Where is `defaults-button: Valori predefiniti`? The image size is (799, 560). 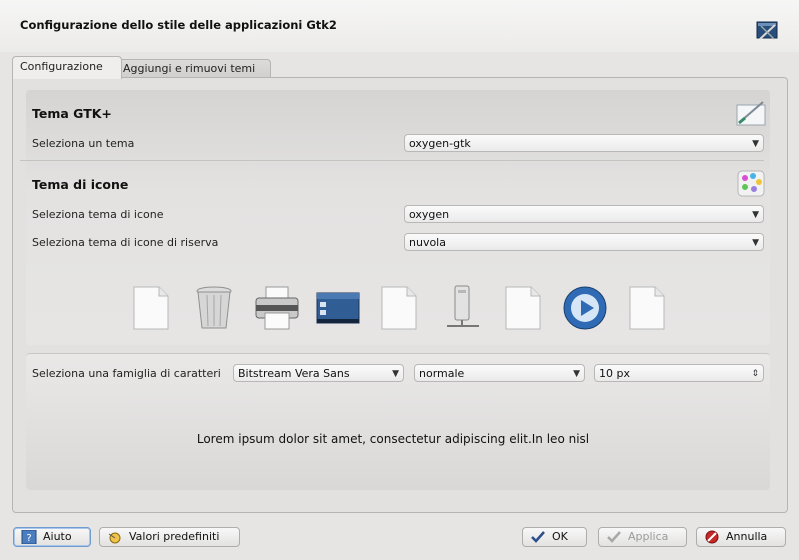
defaults-button: Valori predefiniti is located at coordinates (169, 537).